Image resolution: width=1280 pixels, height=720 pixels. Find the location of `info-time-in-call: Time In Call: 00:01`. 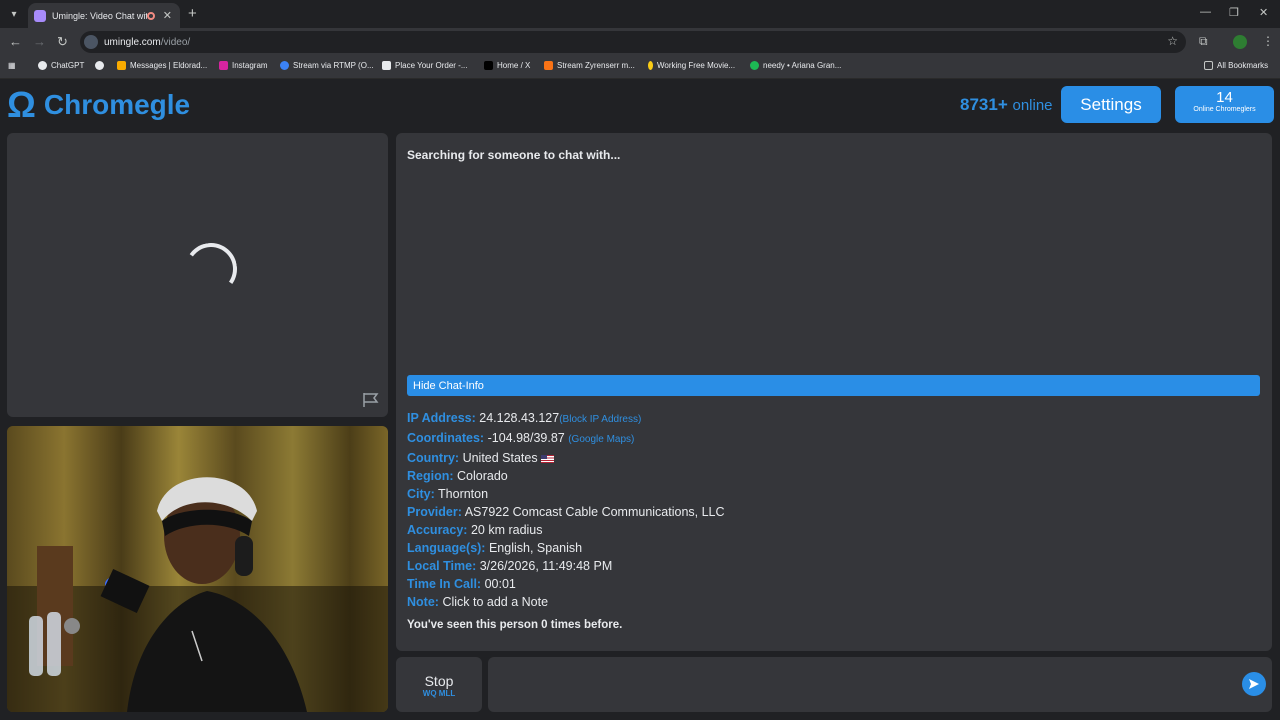

info-time-in-call: Time In Call: 00:01 is located at coordinates (461, 584).